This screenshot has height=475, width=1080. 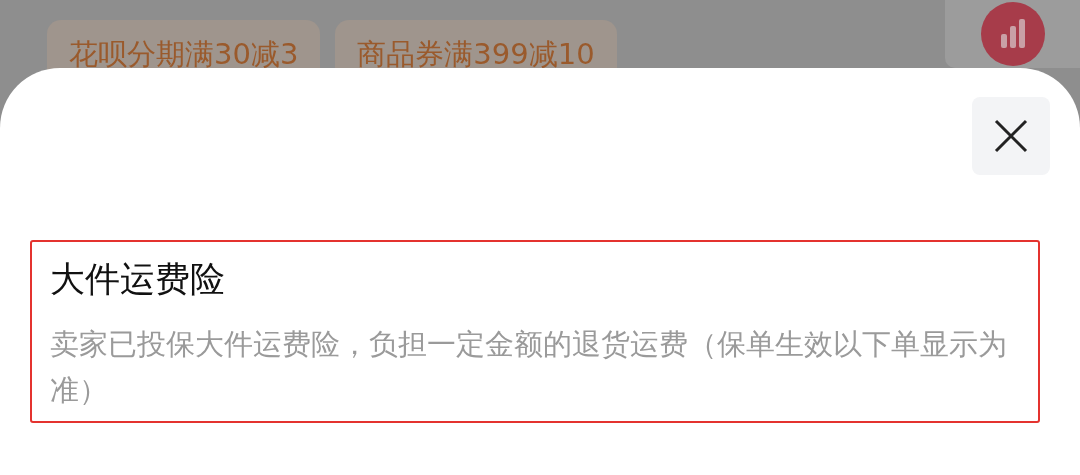 I want to click on close-icon, so click(x=1011, y=136).